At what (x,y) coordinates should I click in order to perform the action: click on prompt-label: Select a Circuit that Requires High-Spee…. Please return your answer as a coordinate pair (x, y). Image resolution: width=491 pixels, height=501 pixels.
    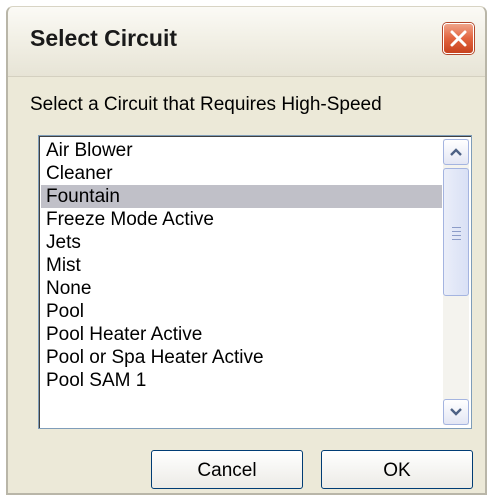
    Looking at the image, I should click on (206, 104).